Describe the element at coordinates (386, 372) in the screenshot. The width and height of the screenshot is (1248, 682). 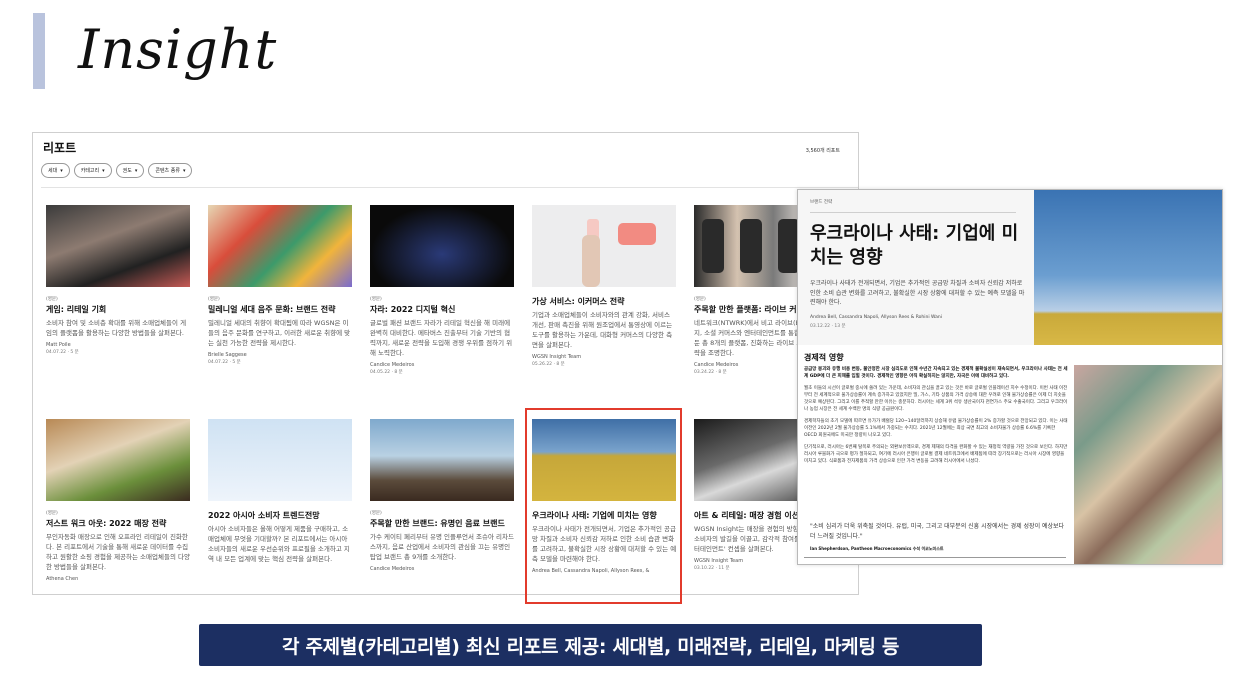
I see `card-date: 04.05.22 · 8 분` at that location.